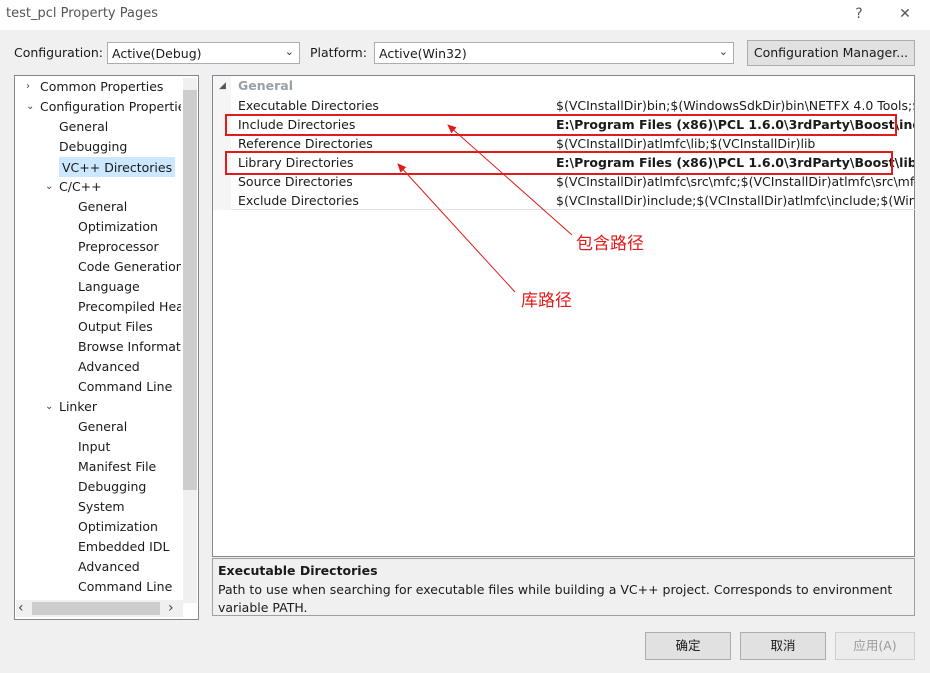 Image resolution: width=930 pixels, height=673 pixels. I want to click on include-annotation: 包含路径, so click(610, 244).